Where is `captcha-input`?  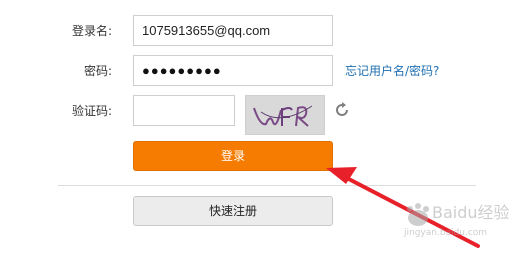
captcha-input is located at coordinates (184, 110).